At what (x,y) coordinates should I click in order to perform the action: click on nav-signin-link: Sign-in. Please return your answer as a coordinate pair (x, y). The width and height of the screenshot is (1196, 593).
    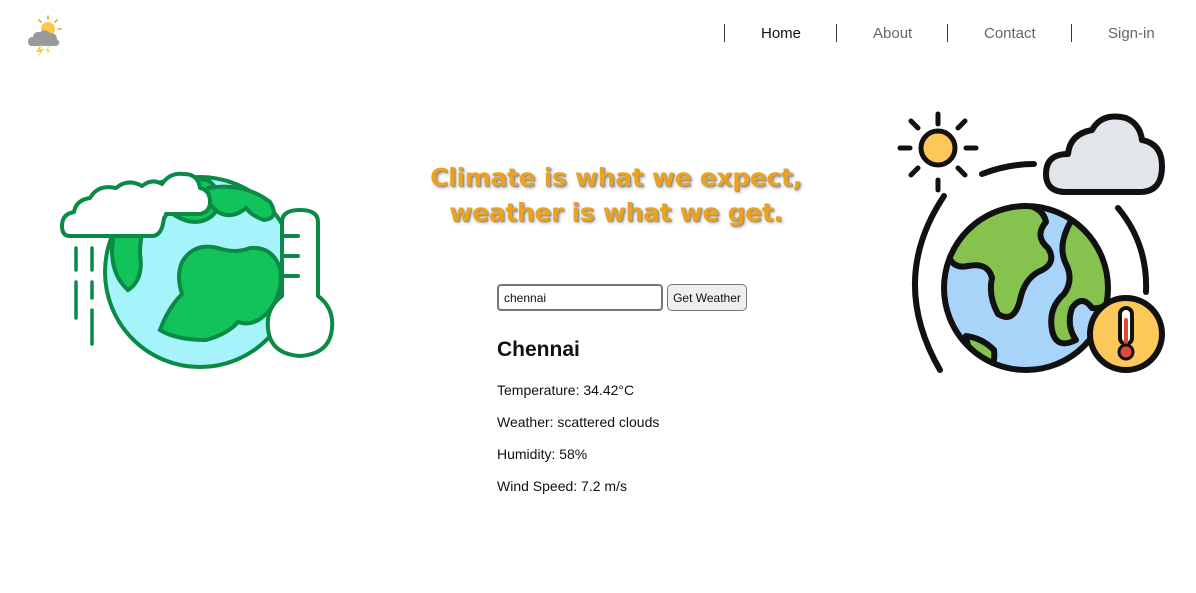
    Looking at the image, I should click on (1131, 34).